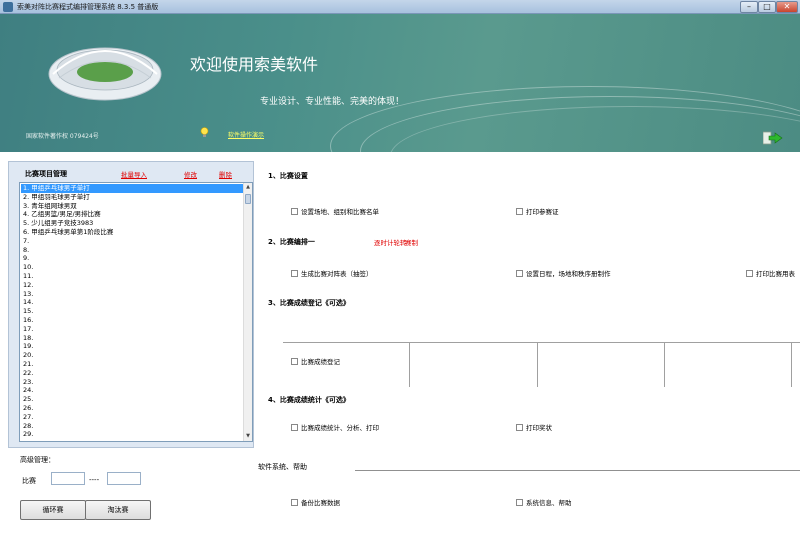  I want to click on scroll-thumb, so click(248, 199).